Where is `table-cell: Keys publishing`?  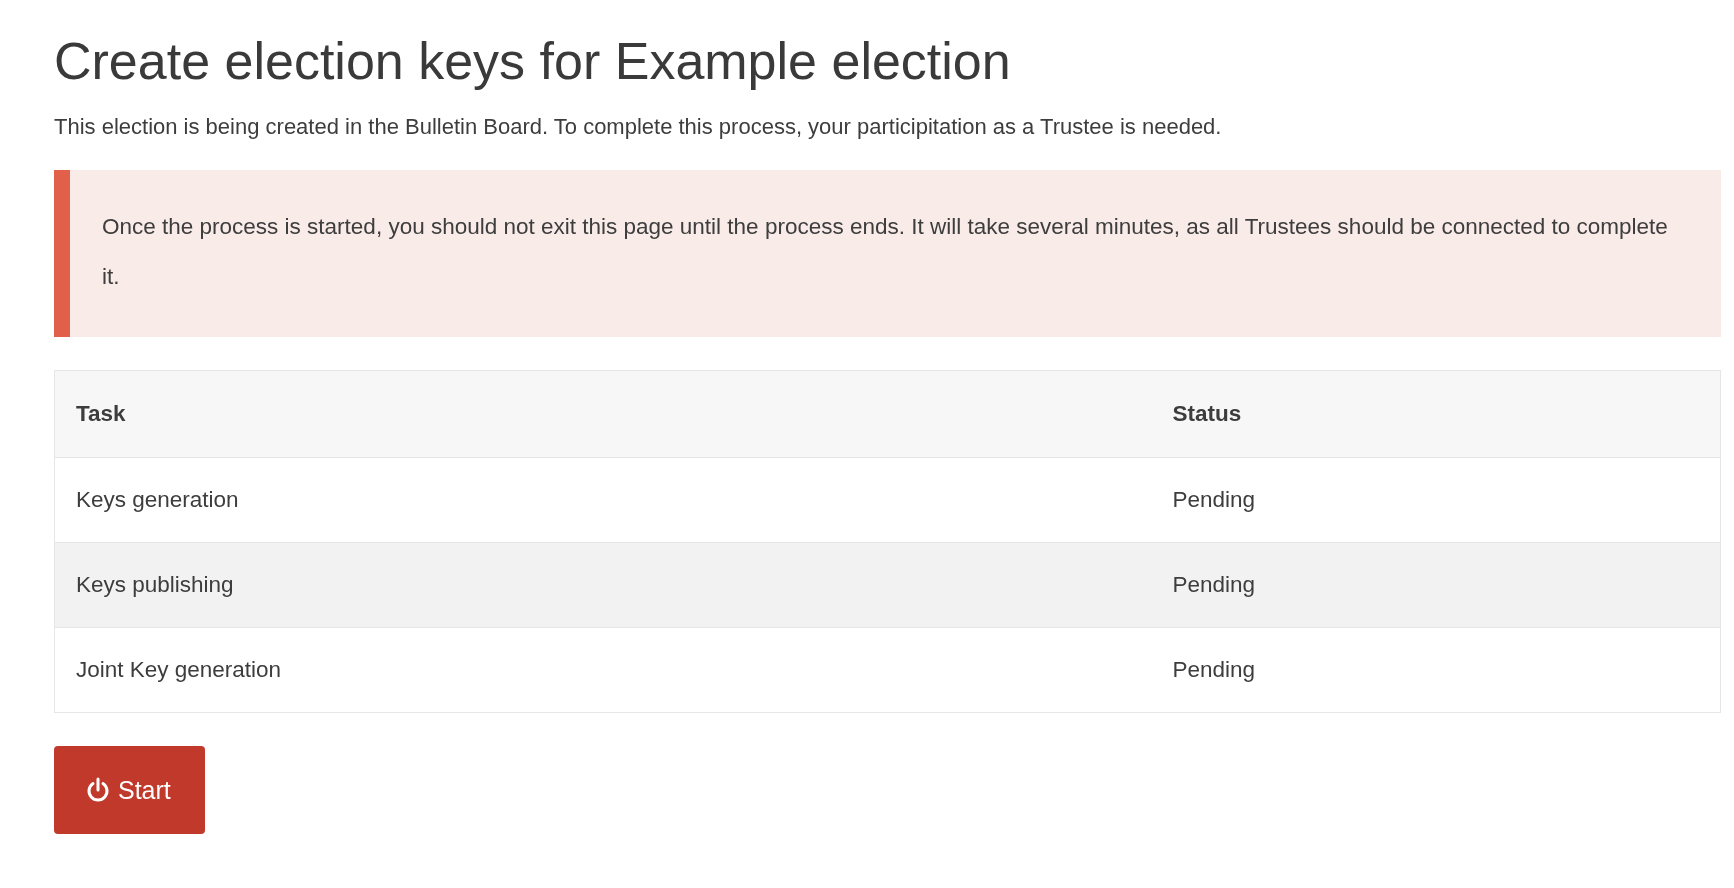
table-cell: Keys publishing is located at coordinates (603, 585).